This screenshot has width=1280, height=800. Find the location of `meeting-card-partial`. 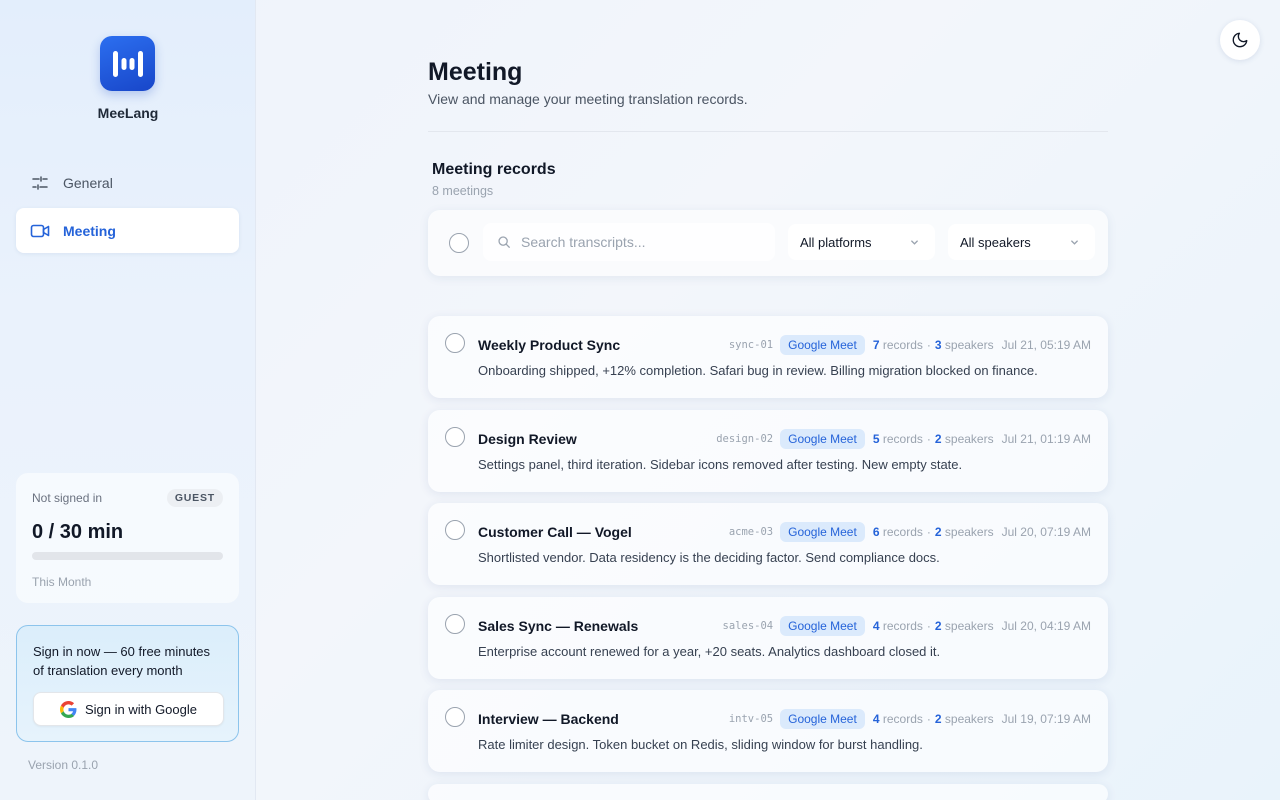

meeting-card-partial is located at coordinates (768, 791).